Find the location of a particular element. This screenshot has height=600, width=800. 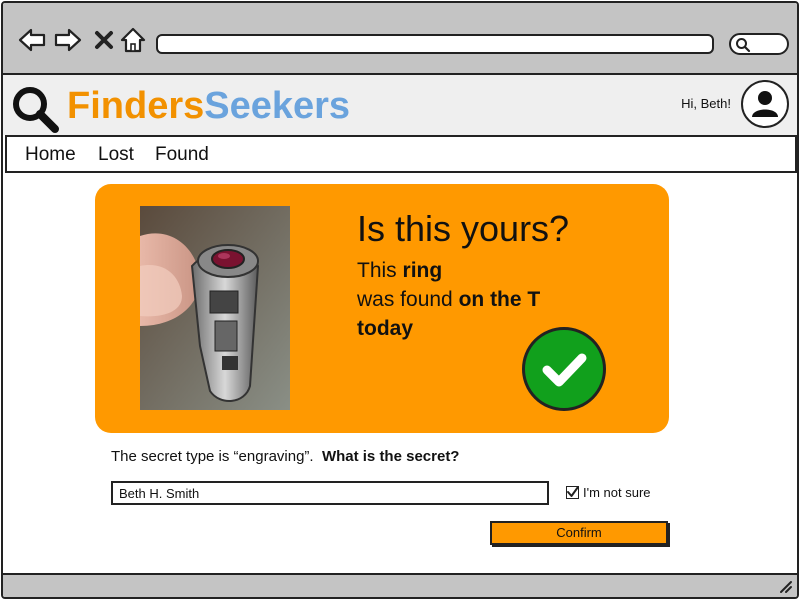

check-icon is located at coordinates (564, 370).